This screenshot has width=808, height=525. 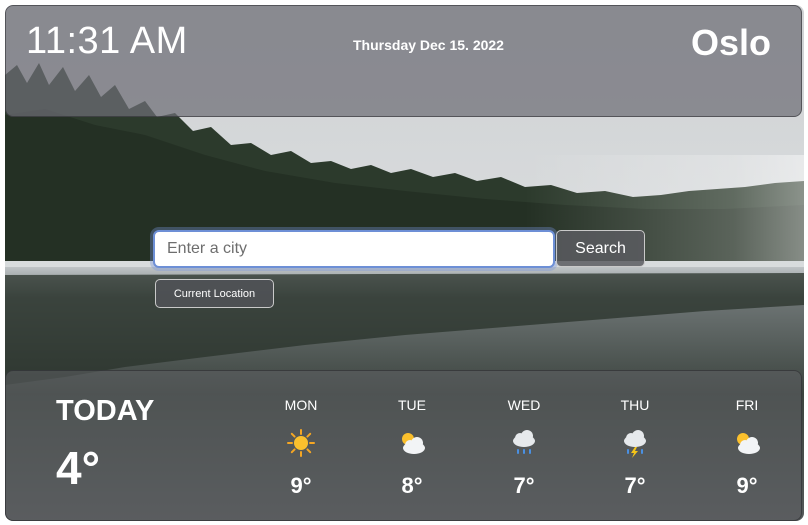 I want to click on forecast-day-thu: THU 7°, so click(x=635, y=448).